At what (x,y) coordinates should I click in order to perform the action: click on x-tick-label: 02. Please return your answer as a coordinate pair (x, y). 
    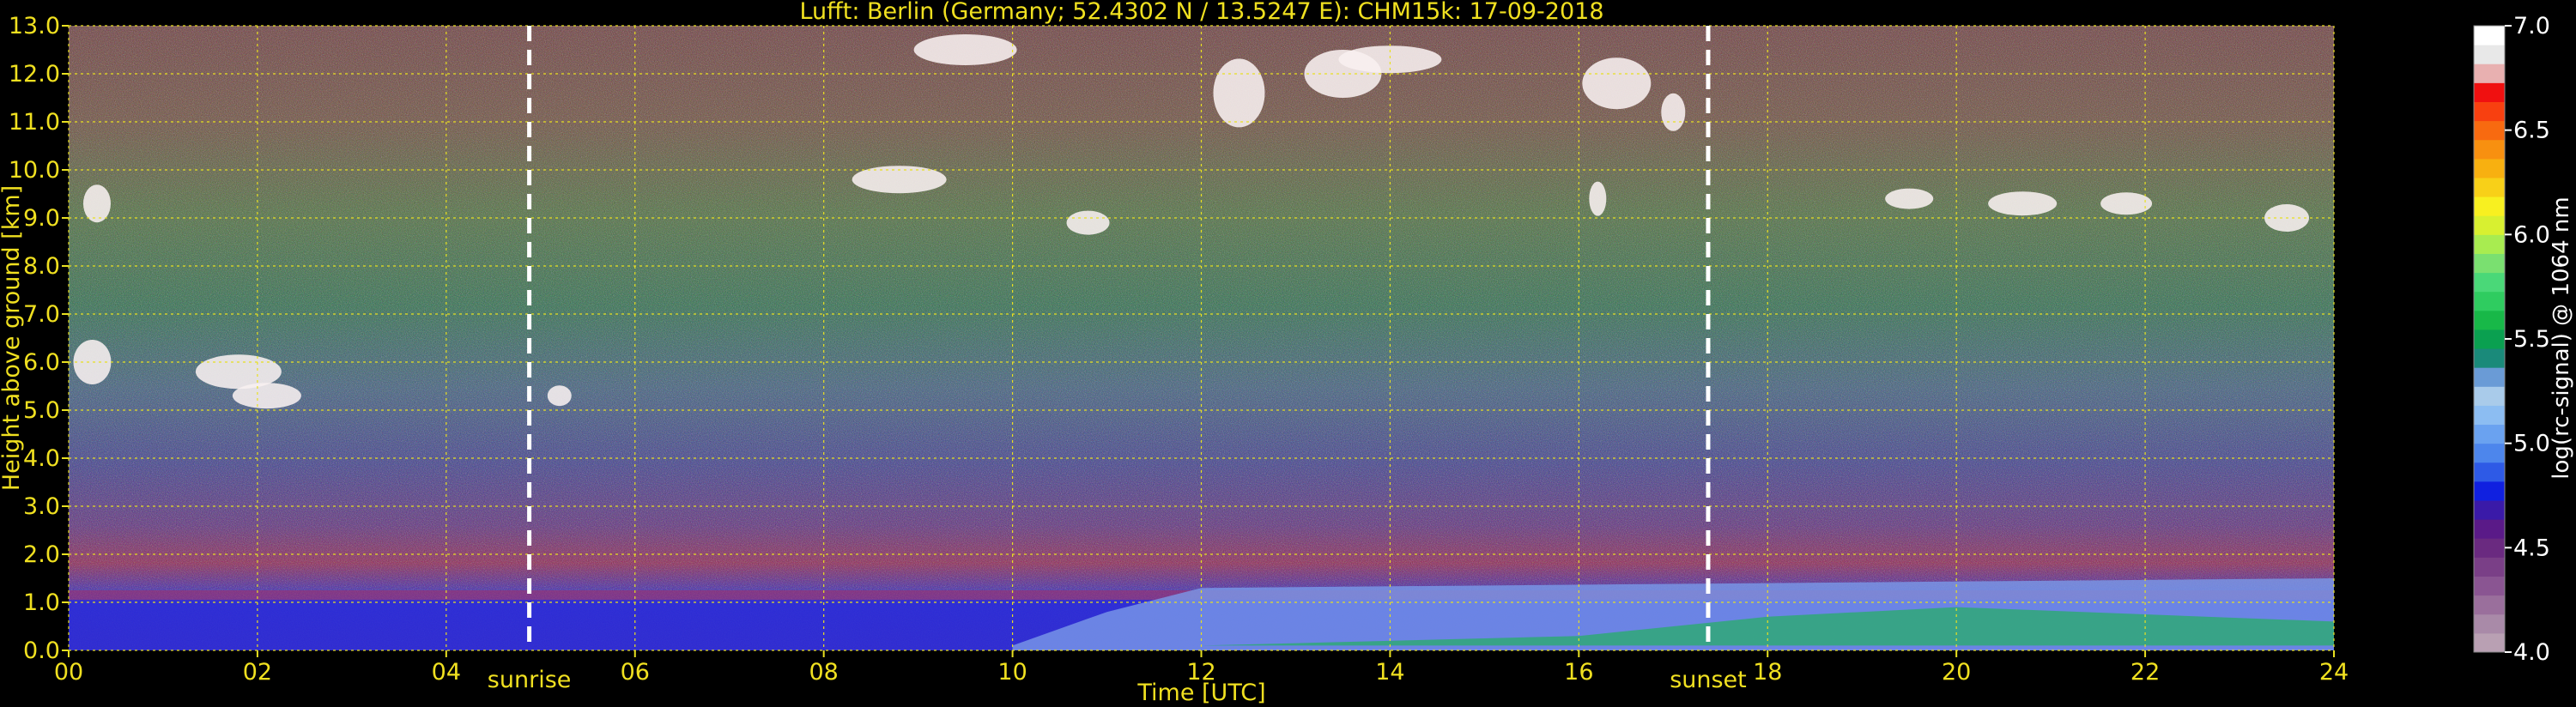
    Looking at the image, I should click on (257, 672).